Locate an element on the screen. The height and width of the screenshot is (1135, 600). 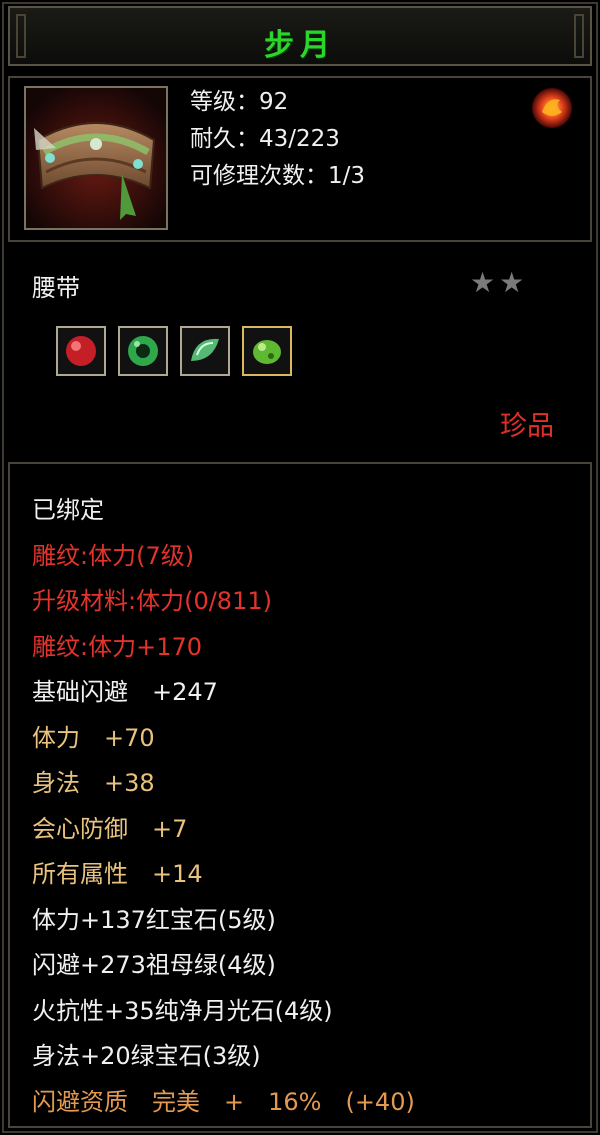
gem-sockets is located at coordinates (174, 351).